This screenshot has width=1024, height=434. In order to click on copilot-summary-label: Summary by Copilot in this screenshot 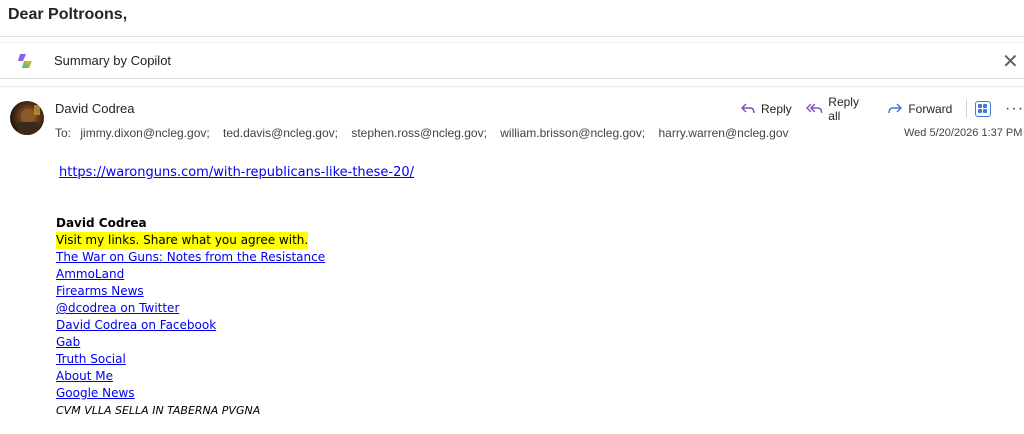, I will do `click(112, 60)`.